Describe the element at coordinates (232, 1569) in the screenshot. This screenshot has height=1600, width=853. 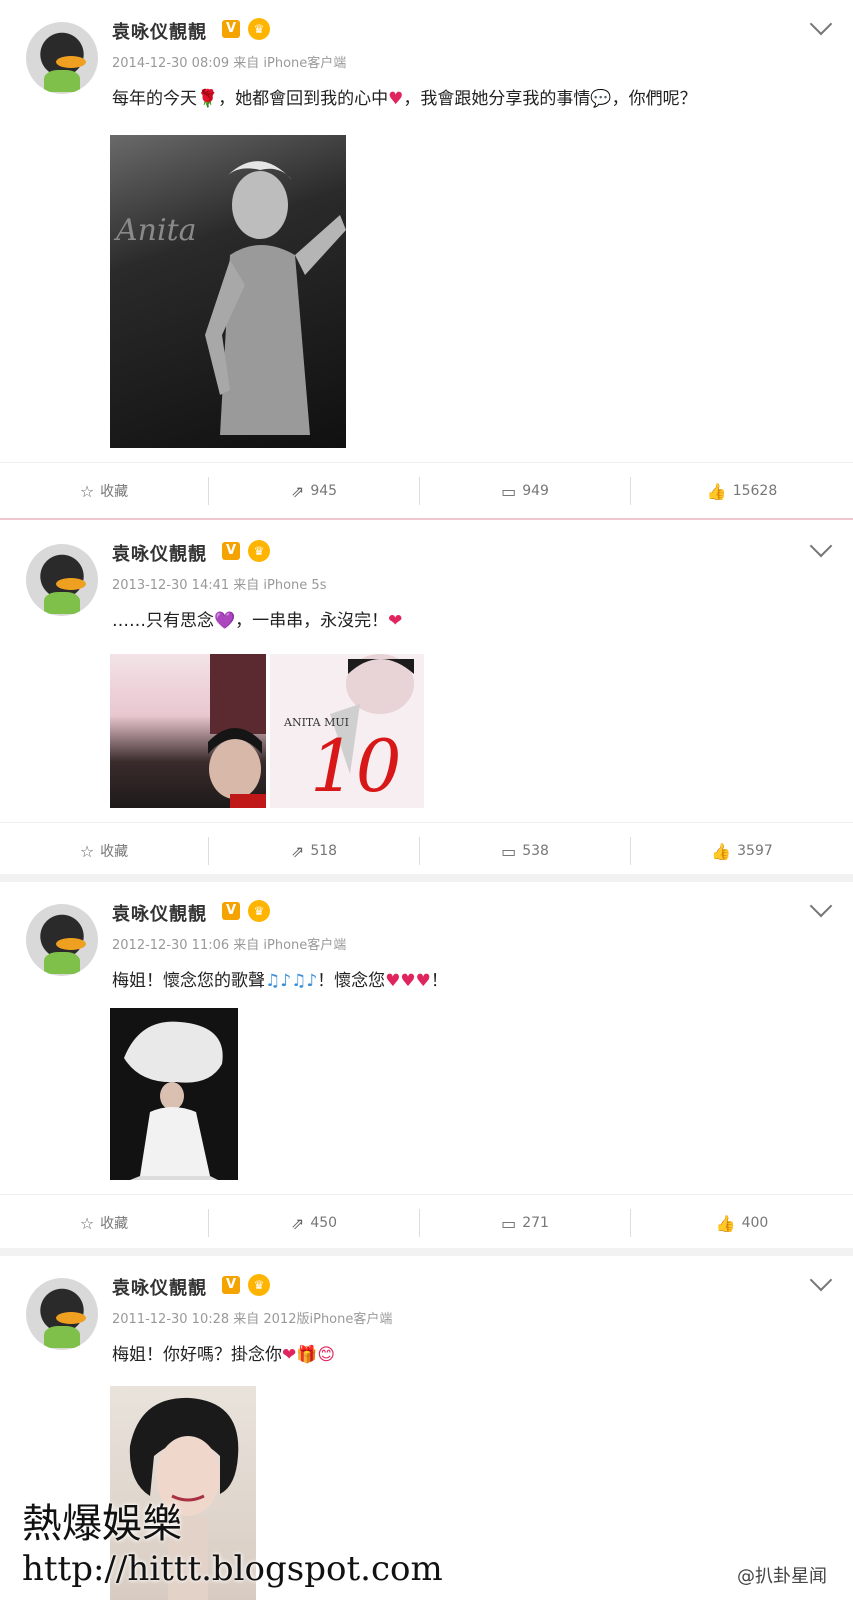
I see `watermark-url: http://hittt.blogspot.com` at that location.